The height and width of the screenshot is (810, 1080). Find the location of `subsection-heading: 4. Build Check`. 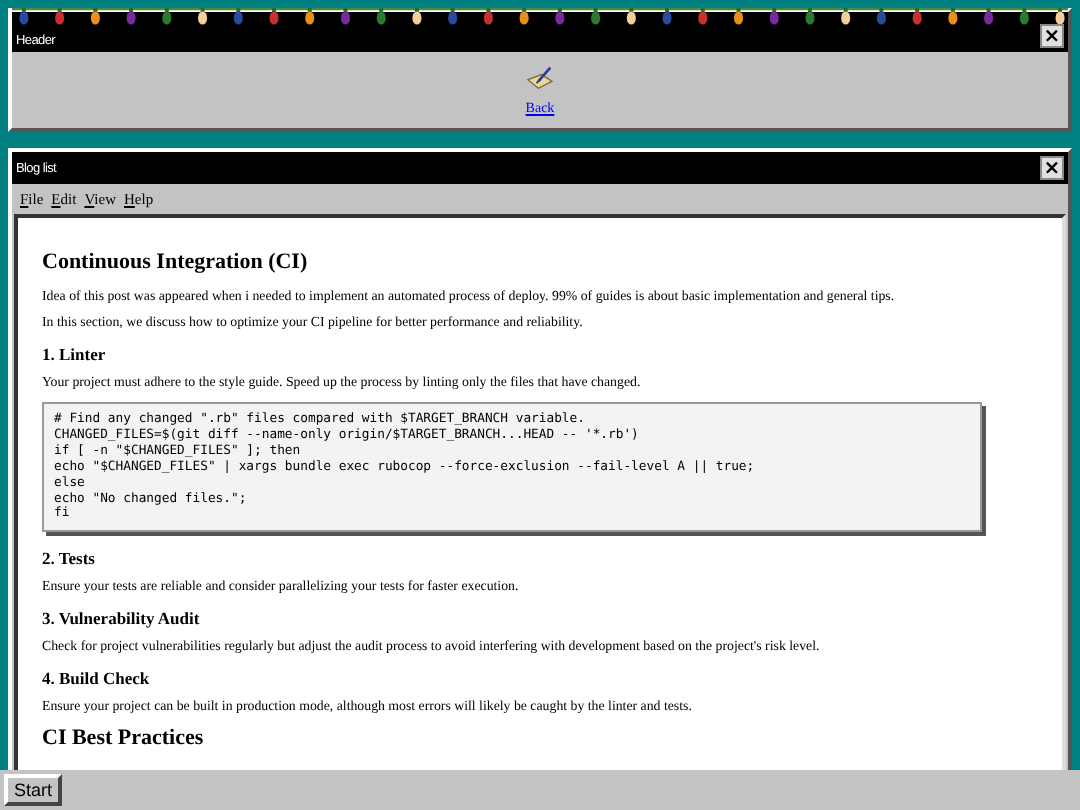

subsection-heading: 4. Build Check is located at coordinates (97, 678).